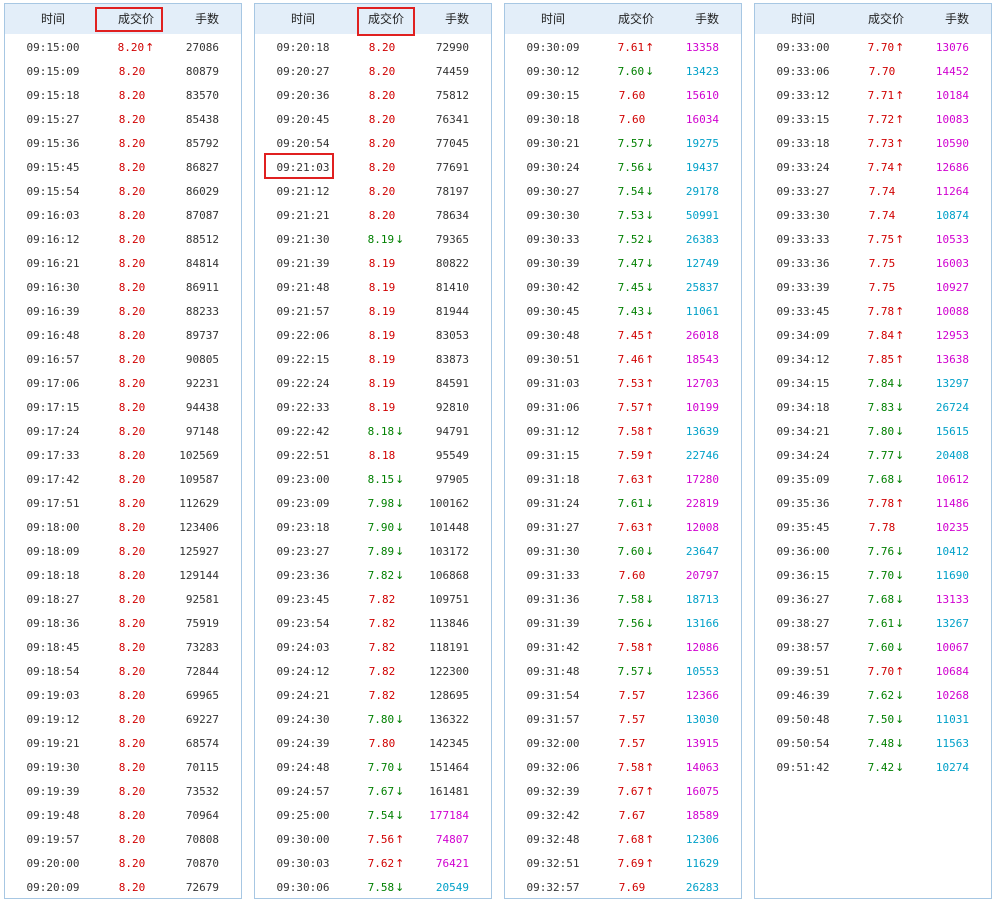 The image size is (1008, 900). Describe the element at coordinates (449, 671) in the screenshot. I see `trade-volume: 122300` at that location.